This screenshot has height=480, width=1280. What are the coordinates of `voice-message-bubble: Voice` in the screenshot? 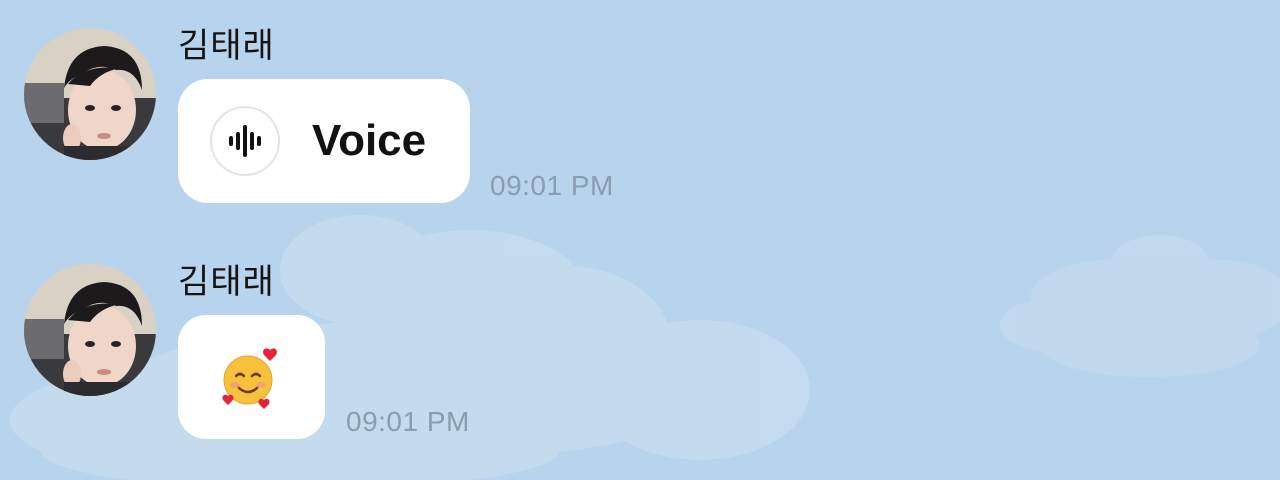 It's located at (324, 141).